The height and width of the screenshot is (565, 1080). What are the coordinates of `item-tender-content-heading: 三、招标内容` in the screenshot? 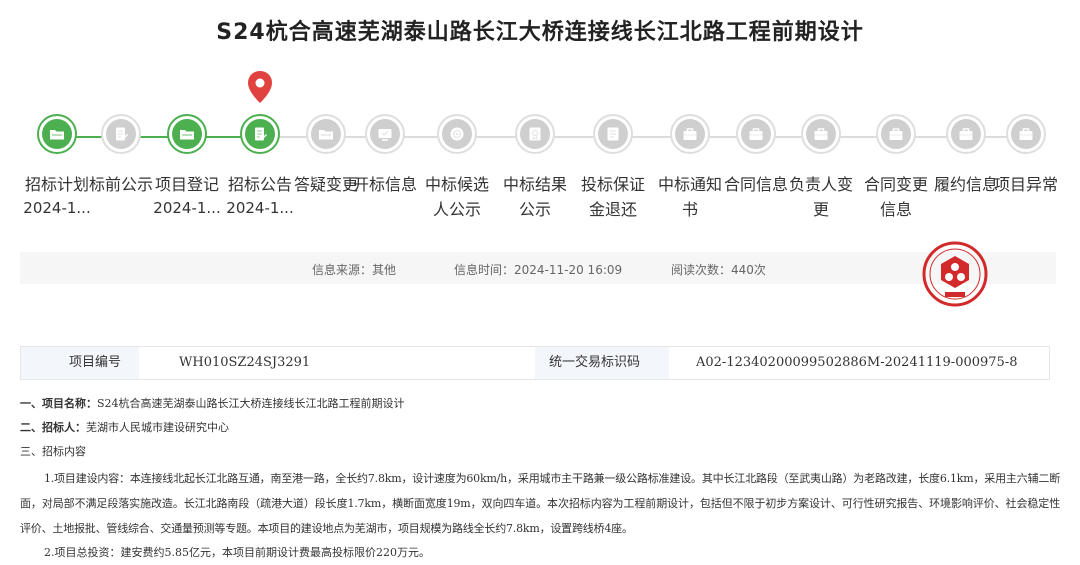 It's located at (53, 451).